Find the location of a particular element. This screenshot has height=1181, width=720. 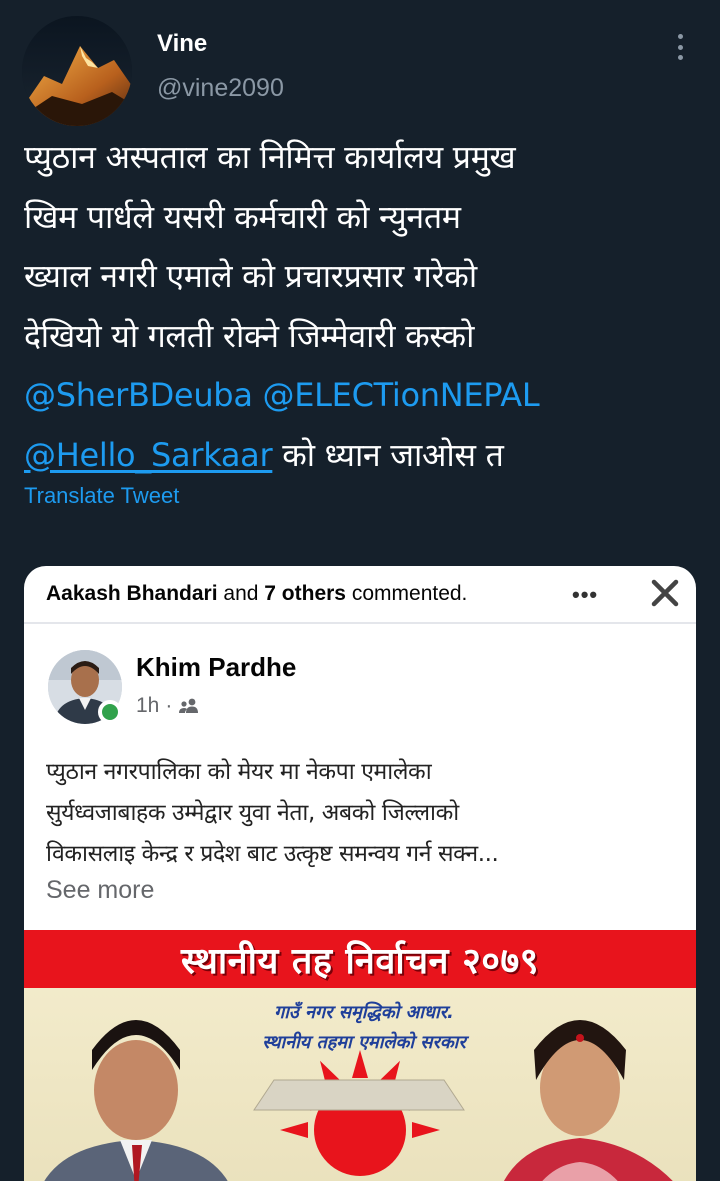

see-more-link: See more is located at coordinates (100, 890).